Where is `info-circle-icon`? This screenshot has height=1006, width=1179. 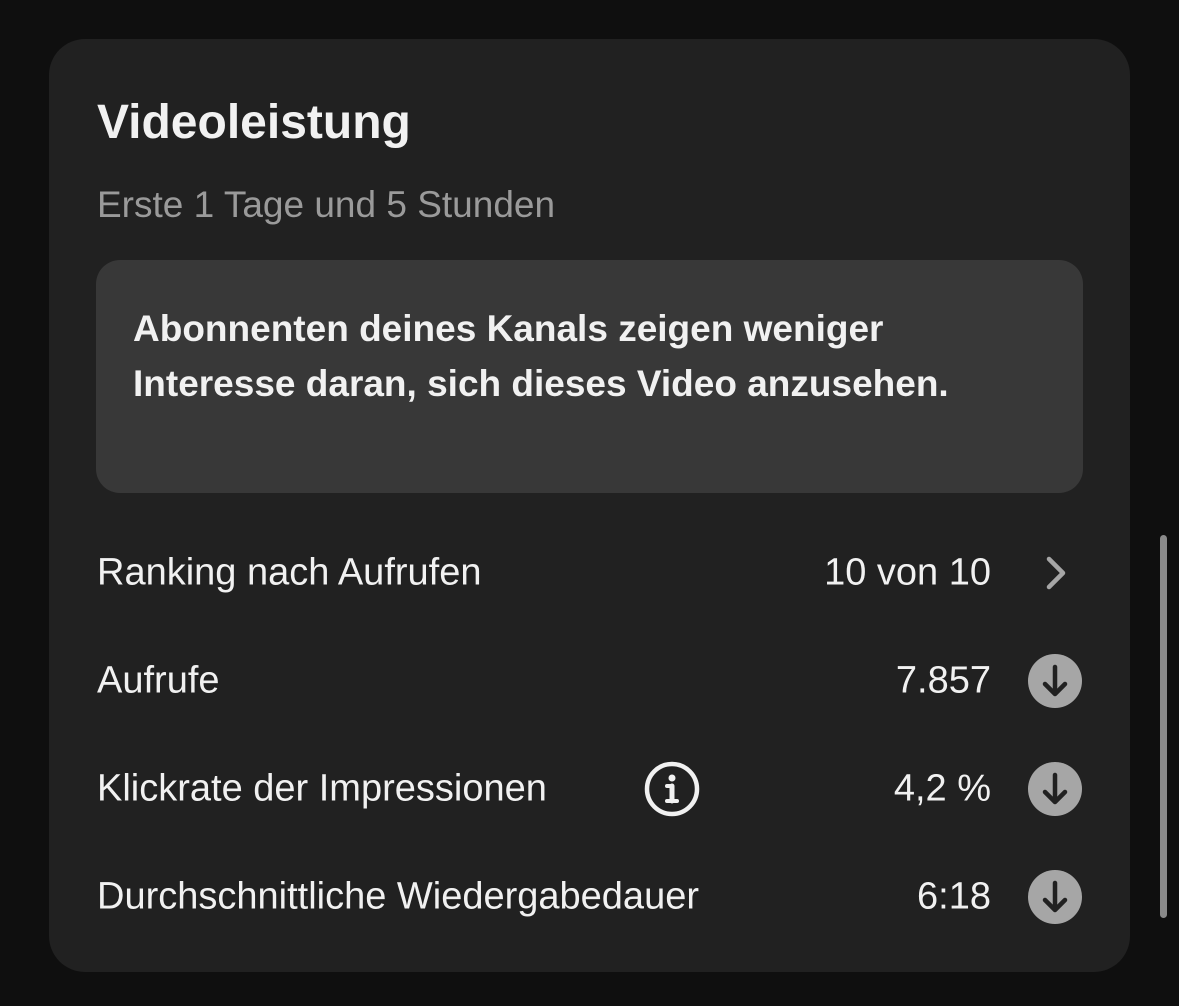
info-circle-icon is located at coordinates (672, 789).